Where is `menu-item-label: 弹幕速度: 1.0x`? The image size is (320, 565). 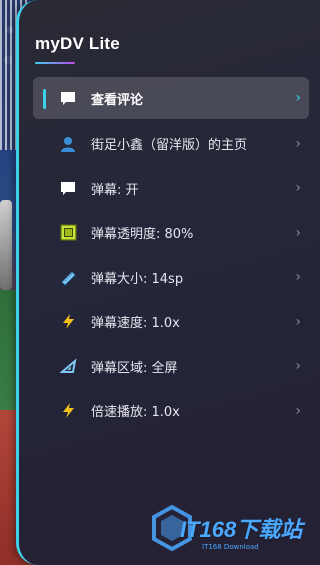 menu-item-label: 弹幕速度: 1.0x is located at coordinates (135, 324).